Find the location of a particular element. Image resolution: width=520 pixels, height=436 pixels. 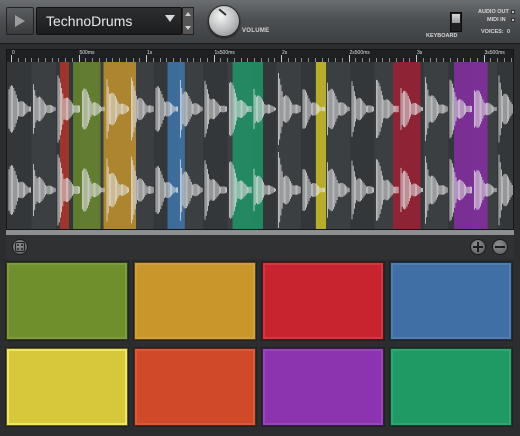

time-ruler: 0 500ms 1s 1s500ms 2s 2s500ms 3s 3s500ms is located at coordinates (260, 56).